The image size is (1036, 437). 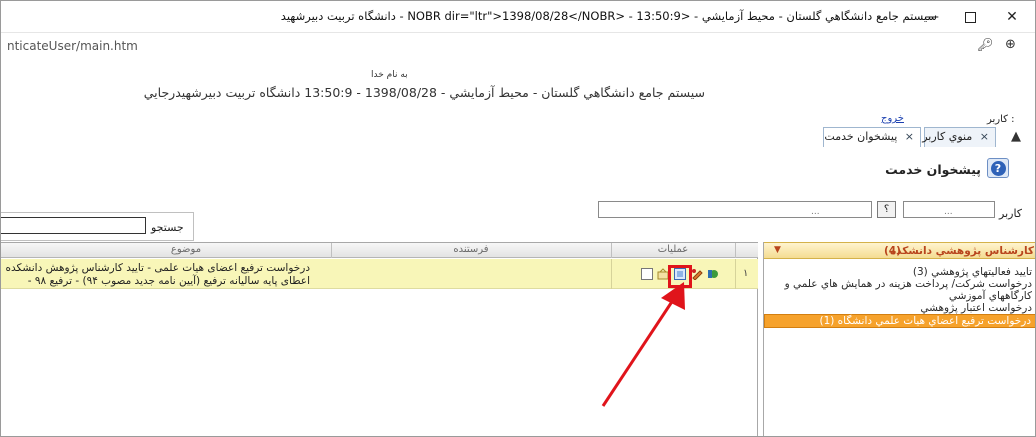 I want to click on filter-user-label: کاربر, so click(x=1011, y=213).